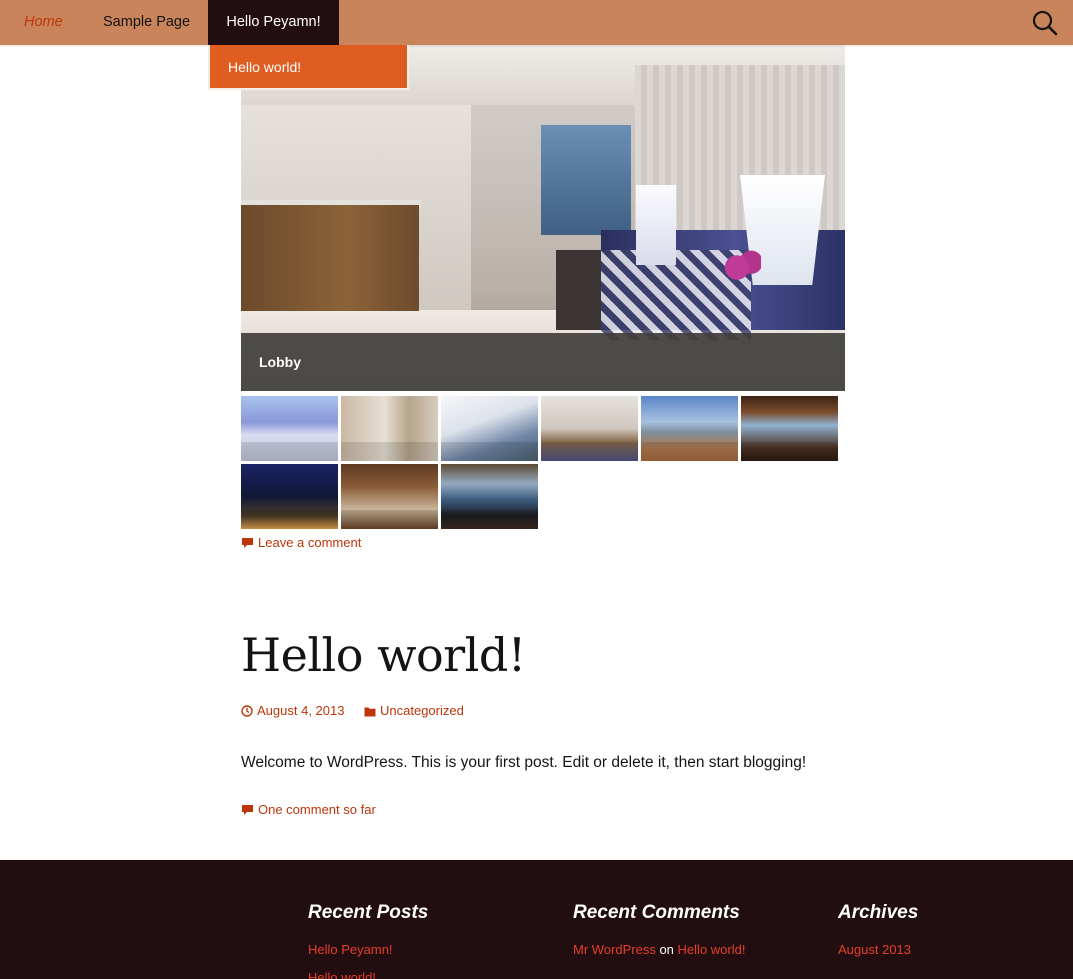 This screenshot has height=979, width=1073. I want to click on comments-link: One comment so far, so click(308, 809).